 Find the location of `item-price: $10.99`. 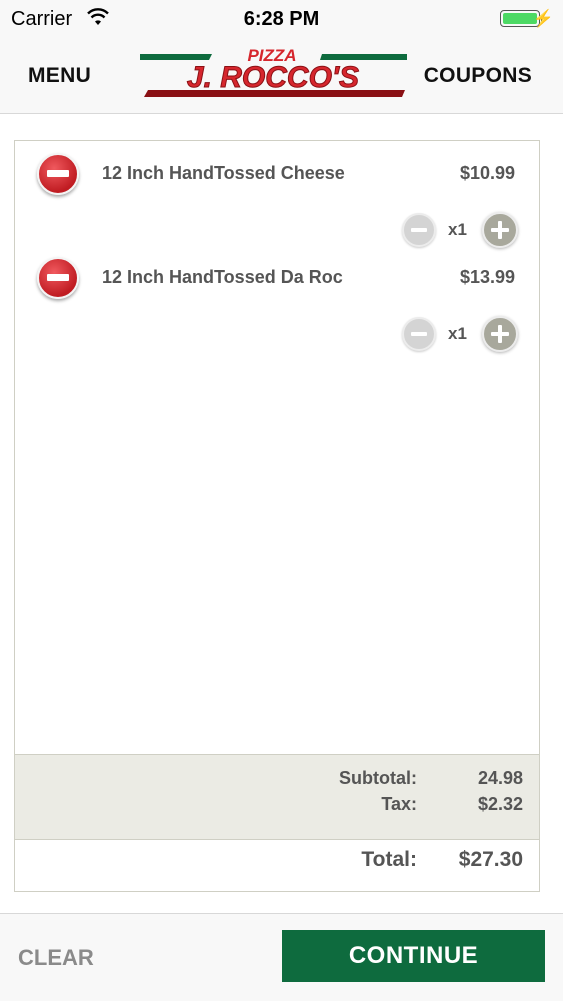

item-price: $10.99 is located at coordinates (487, 173).